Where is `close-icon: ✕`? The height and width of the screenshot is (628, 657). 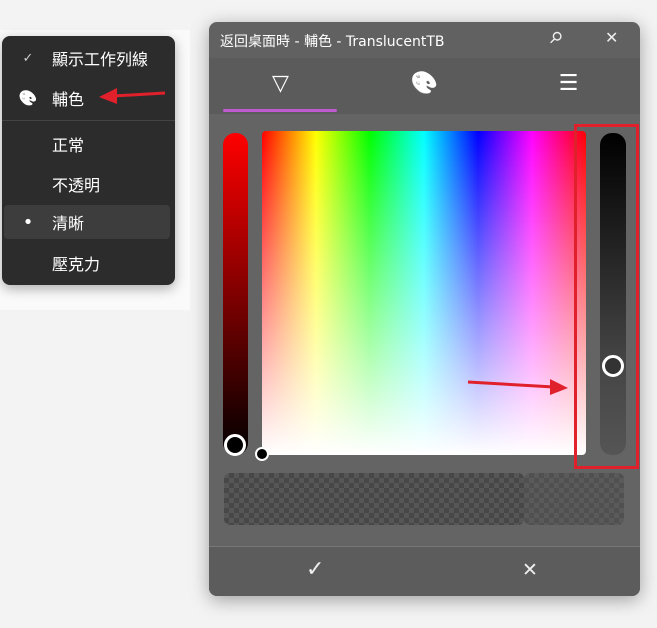 close-icon: ✕ is located at coordinates (611, 37).